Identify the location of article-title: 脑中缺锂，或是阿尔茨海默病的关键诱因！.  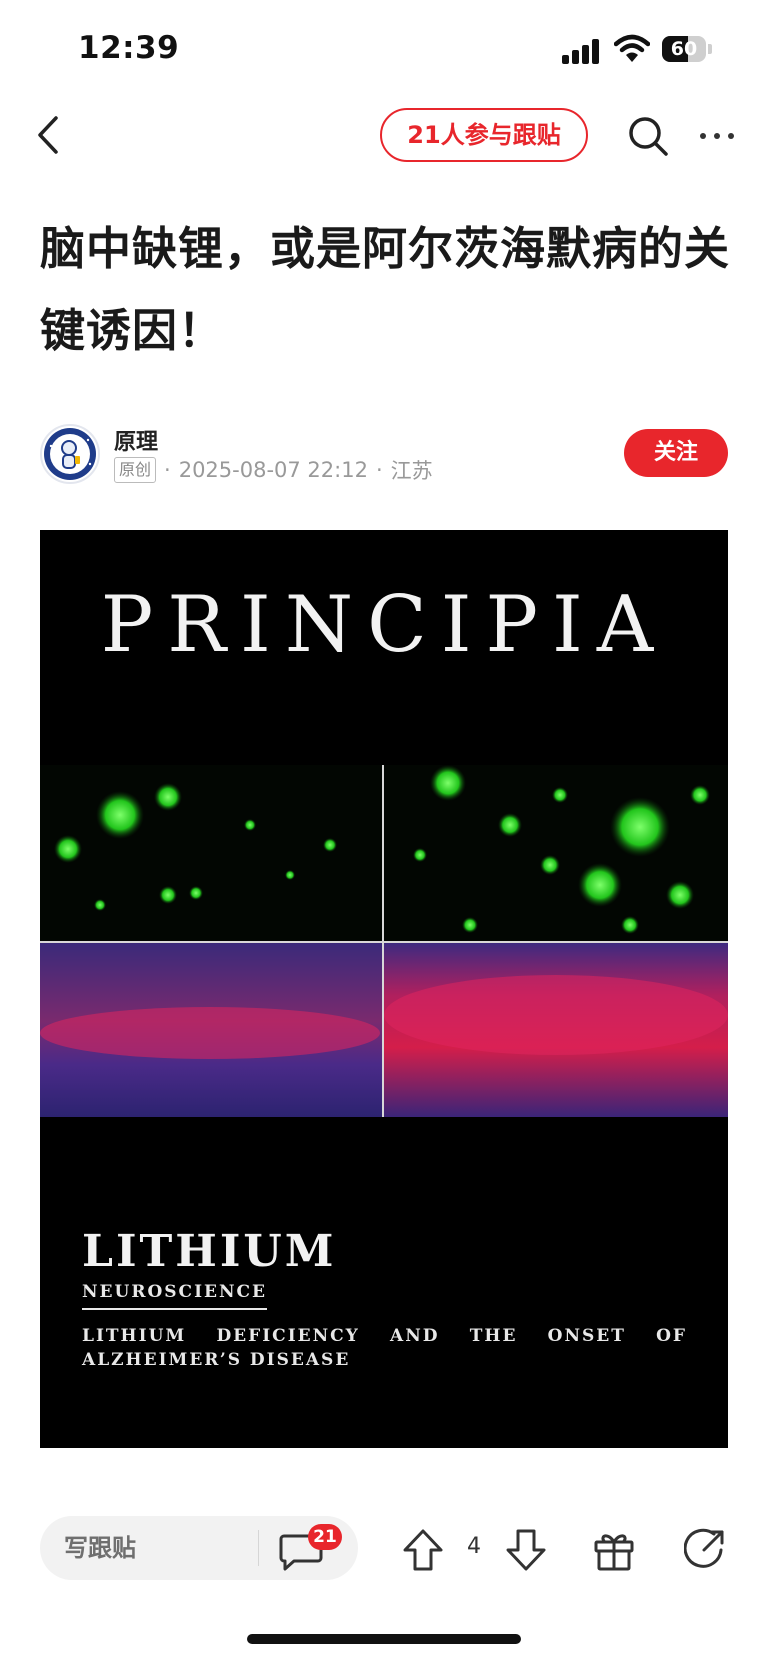
(385, 289).